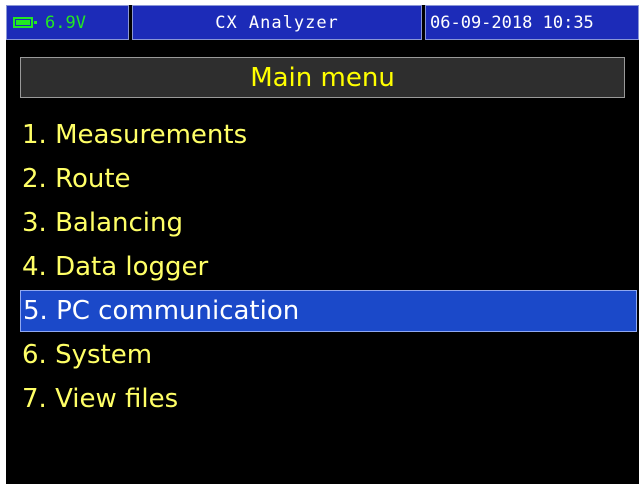  I want to click on app-title: CX Analyzer, so click(277, 22).